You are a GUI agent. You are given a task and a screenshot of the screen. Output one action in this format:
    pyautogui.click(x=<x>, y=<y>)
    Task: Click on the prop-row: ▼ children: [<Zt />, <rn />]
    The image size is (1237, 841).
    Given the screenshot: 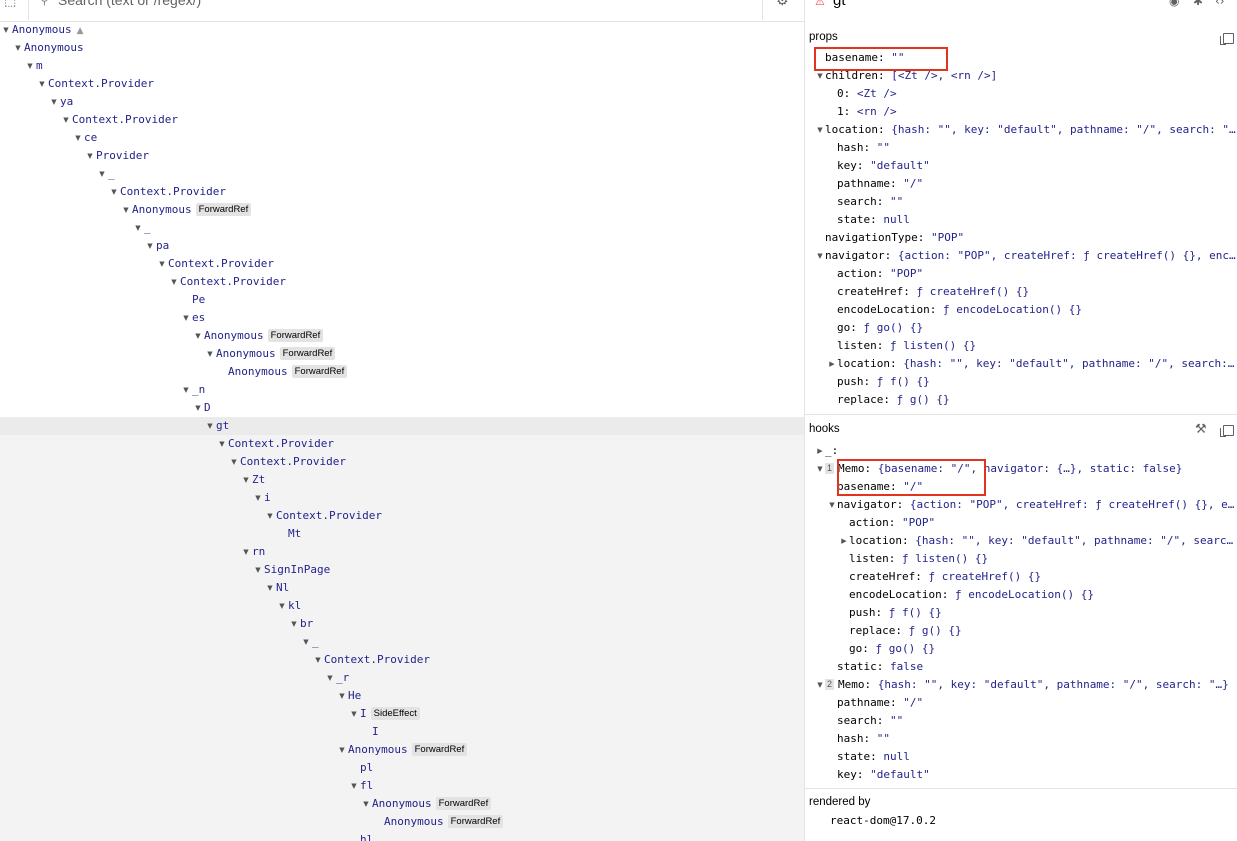 What is the action you would take?
    pyautogui.click(x=906, y=76)
    